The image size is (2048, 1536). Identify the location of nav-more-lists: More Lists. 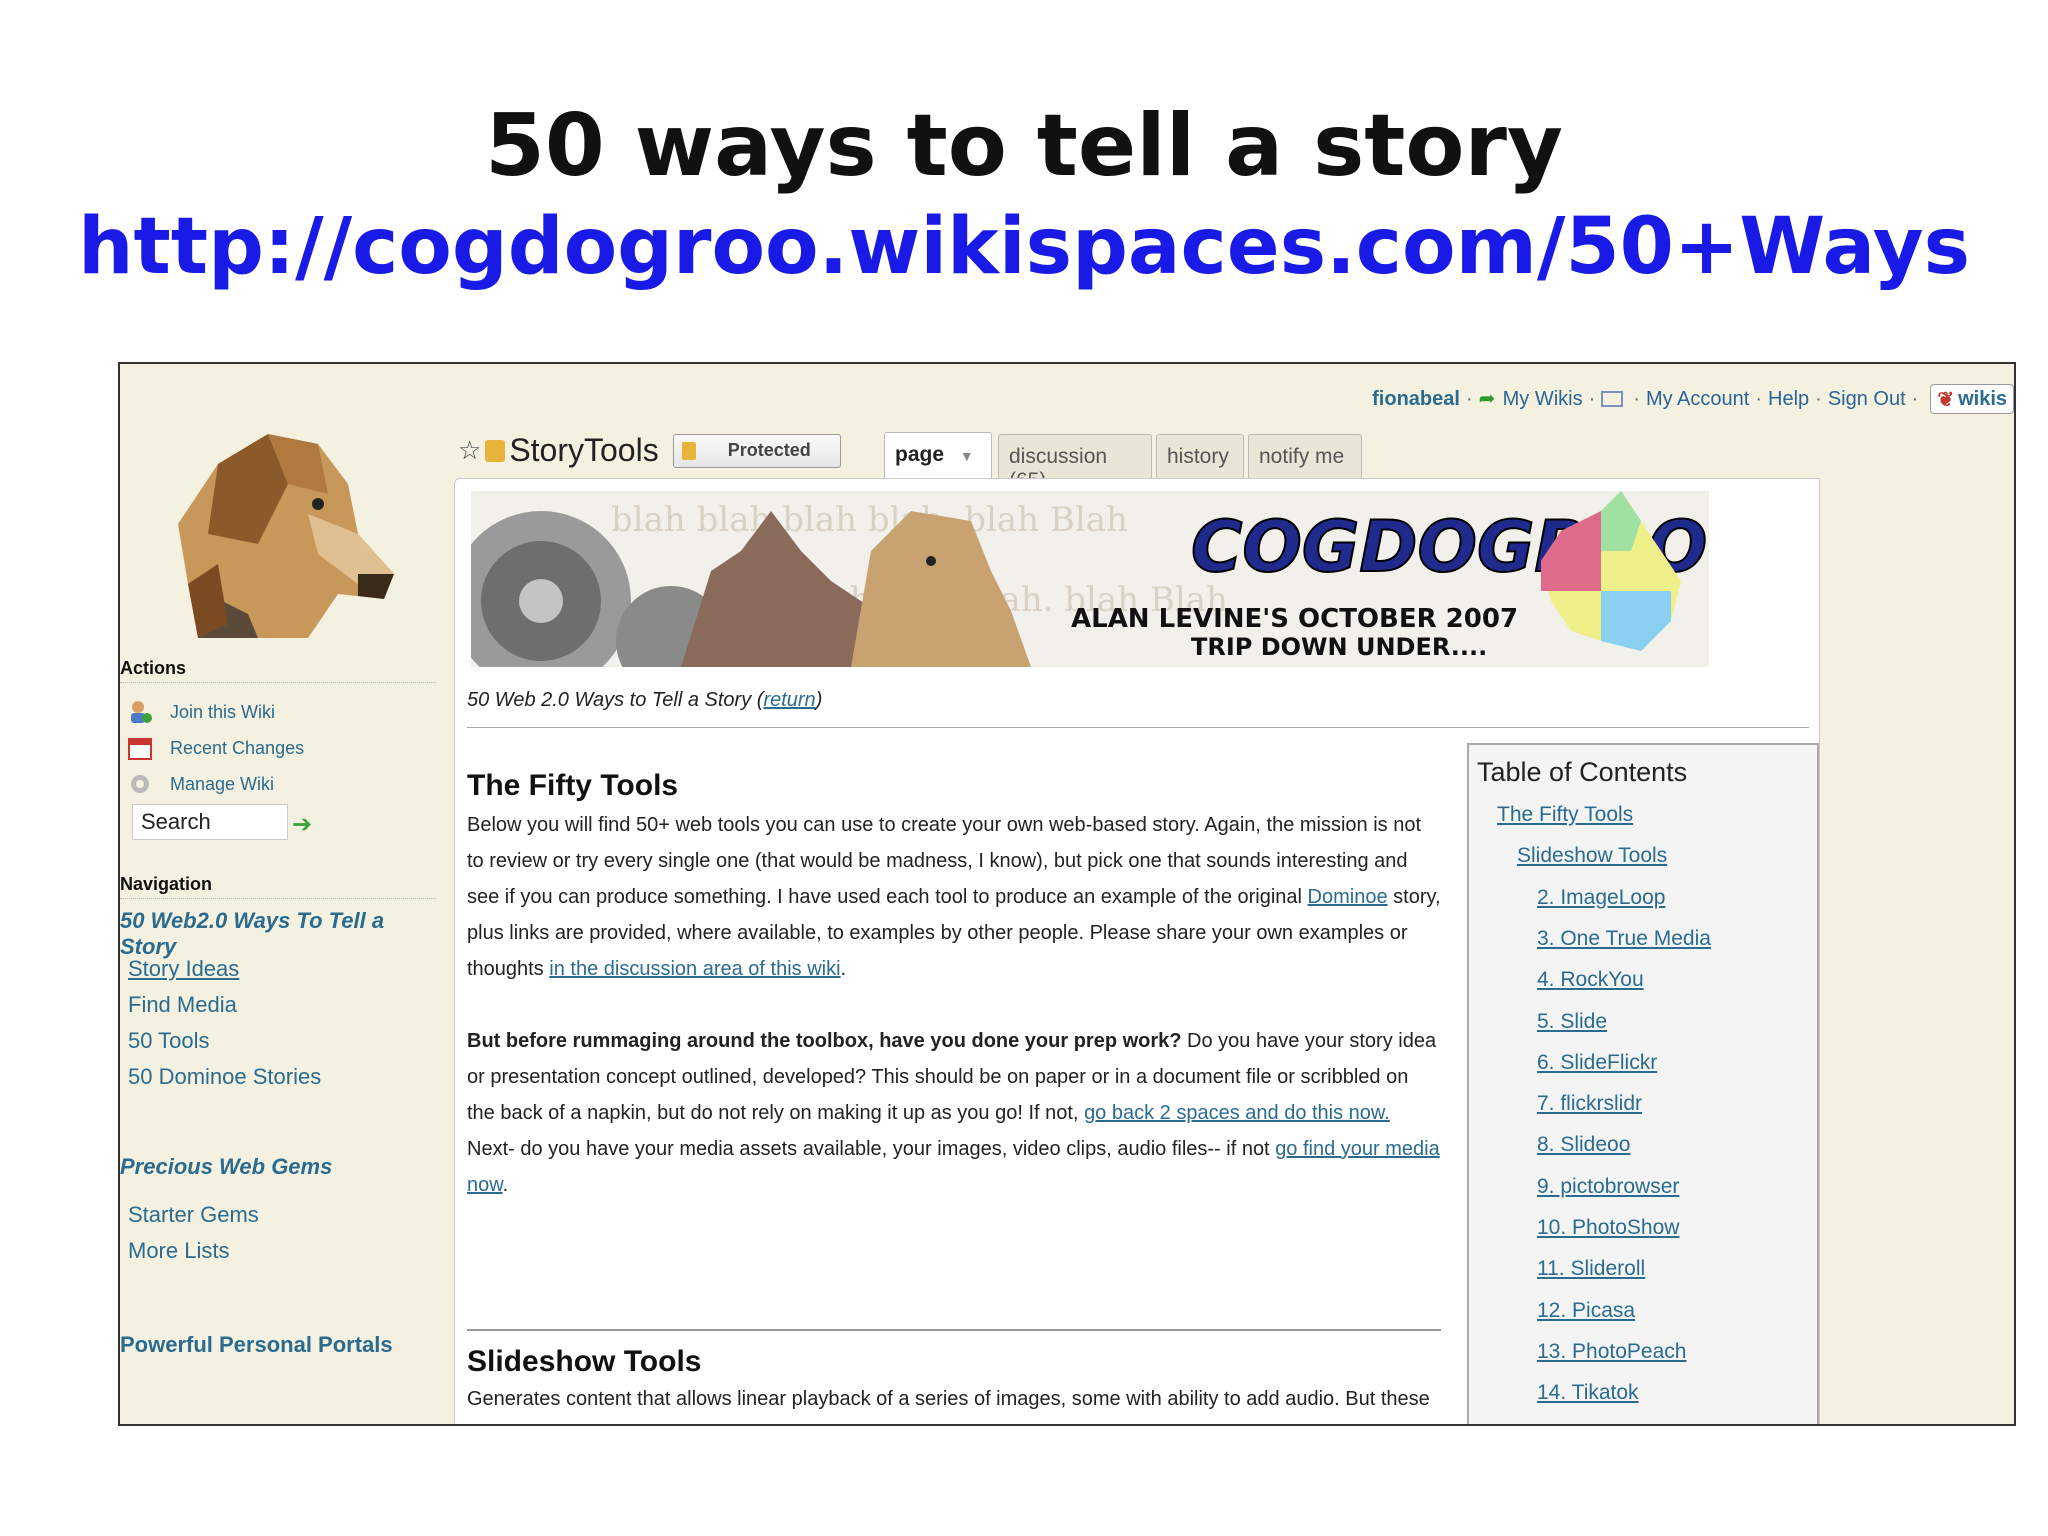
(178, 1251).